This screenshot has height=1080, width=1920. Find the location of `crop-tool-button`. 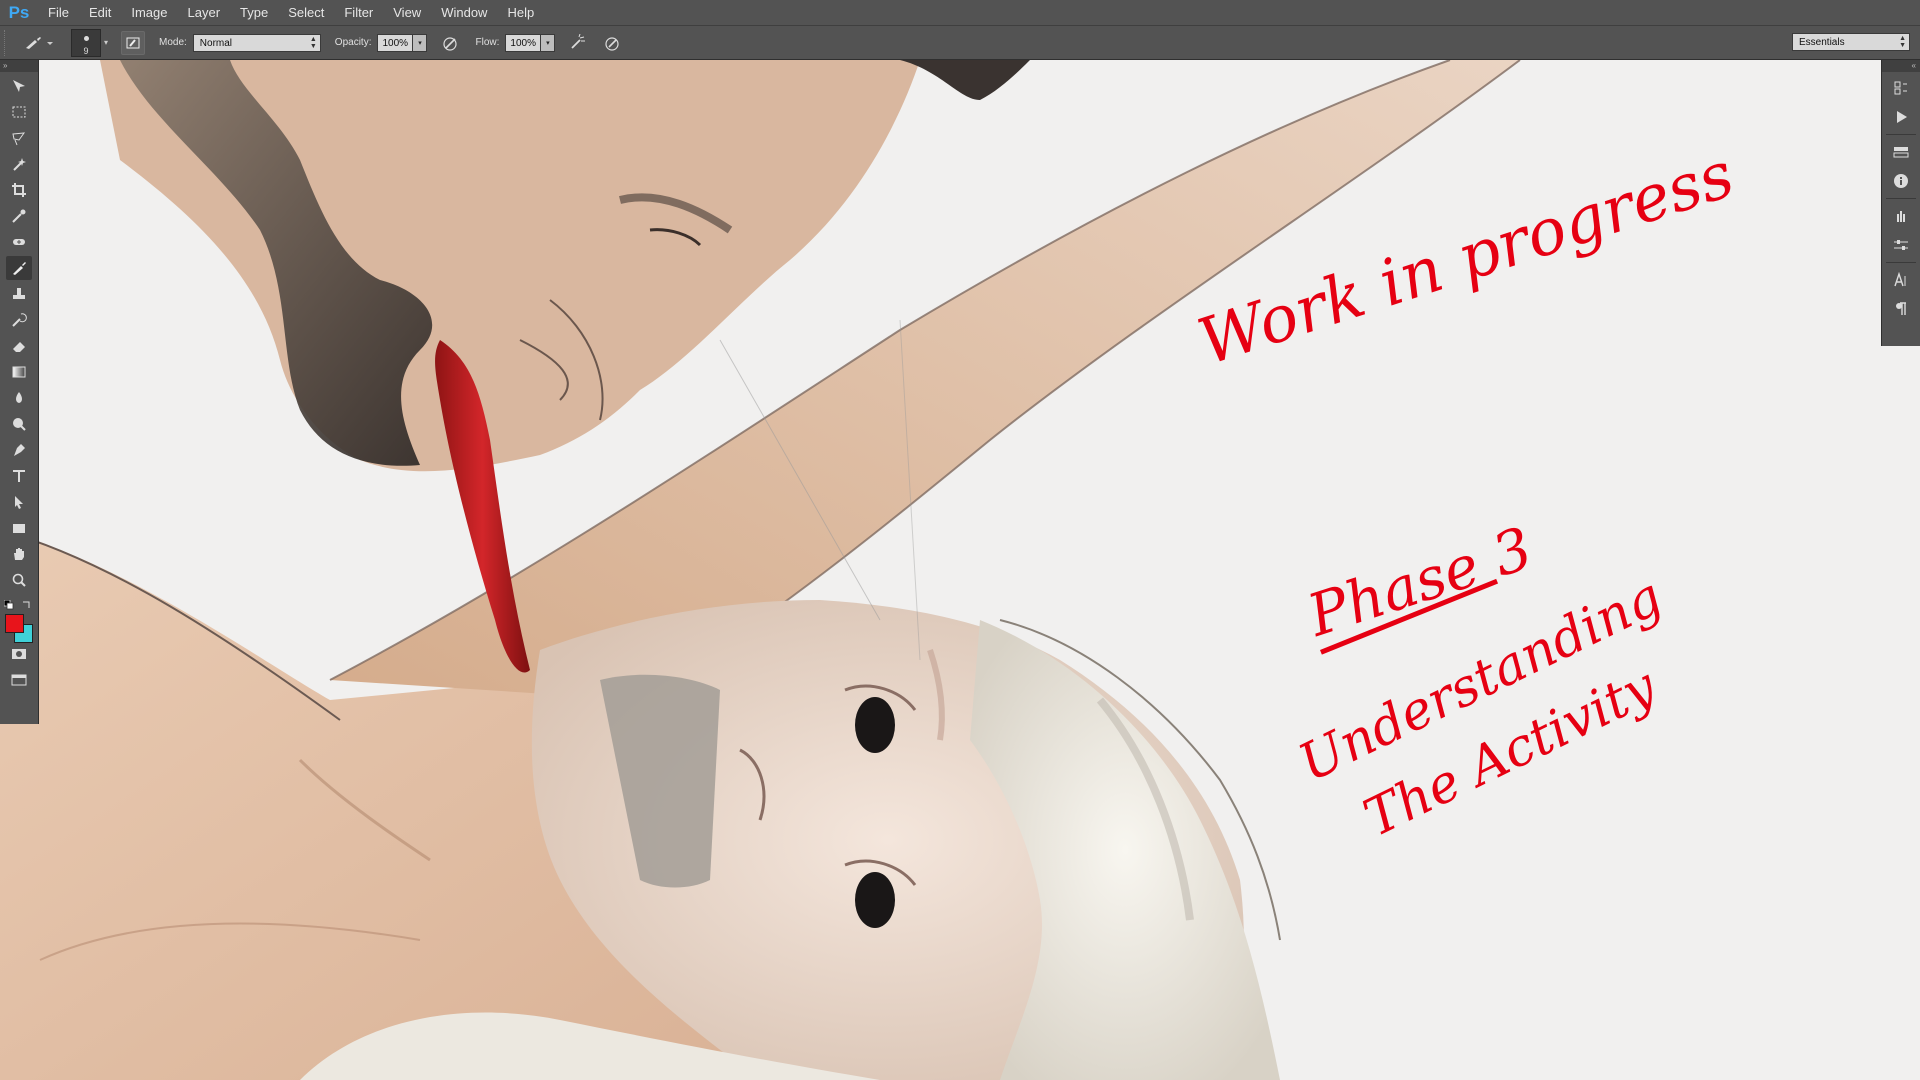

crop-tool-button is located at coordinates (19, 190).